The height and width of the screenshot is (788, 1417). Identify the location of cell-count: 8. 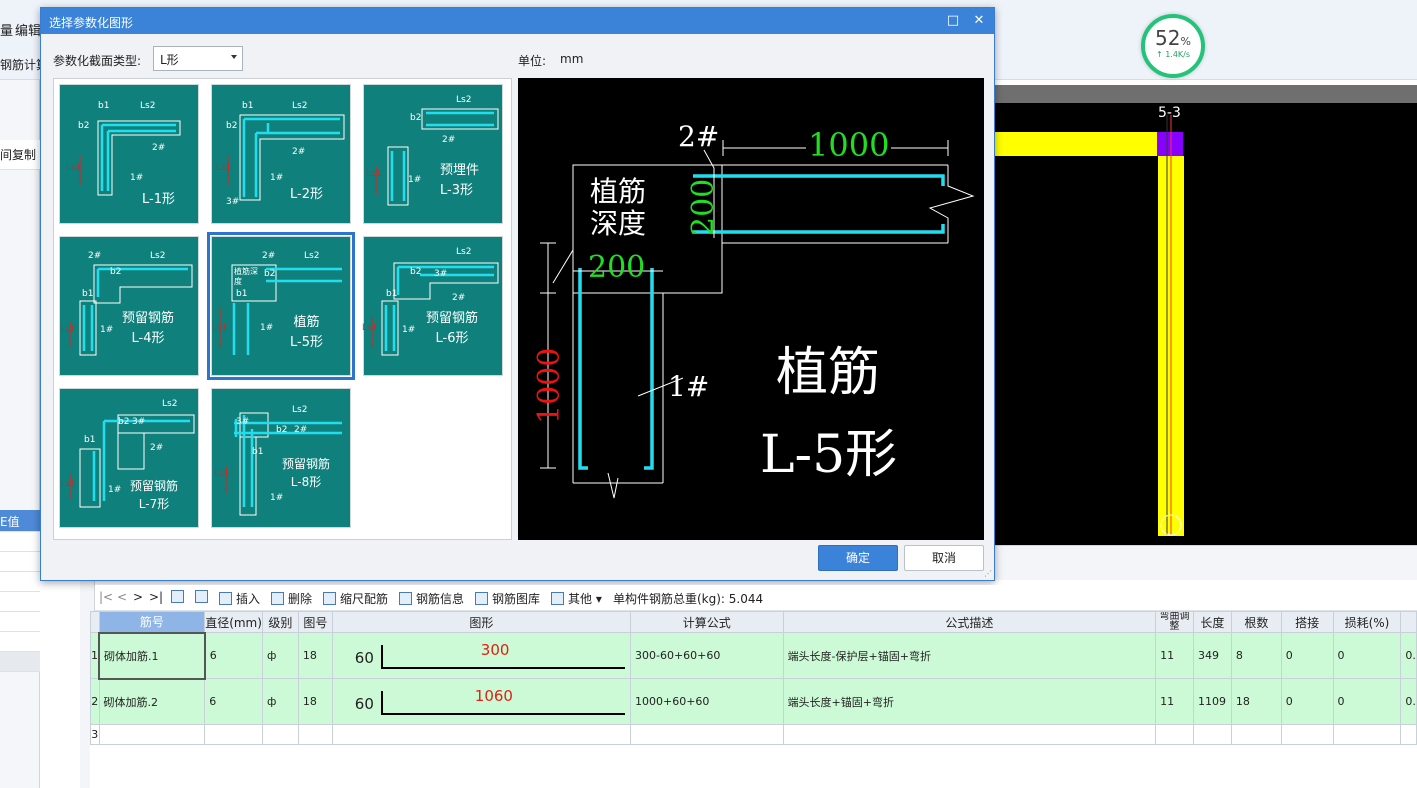
(1256, 655).